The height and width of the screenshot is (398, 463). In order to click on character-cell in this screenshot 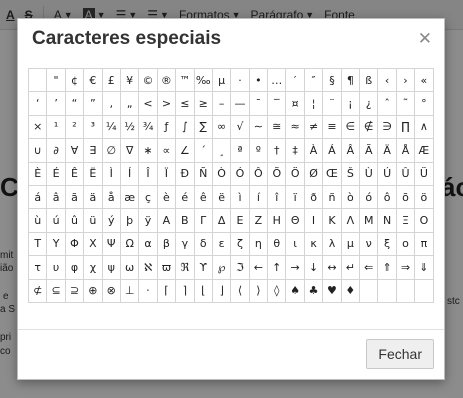, I will do `click(37, 80)`.